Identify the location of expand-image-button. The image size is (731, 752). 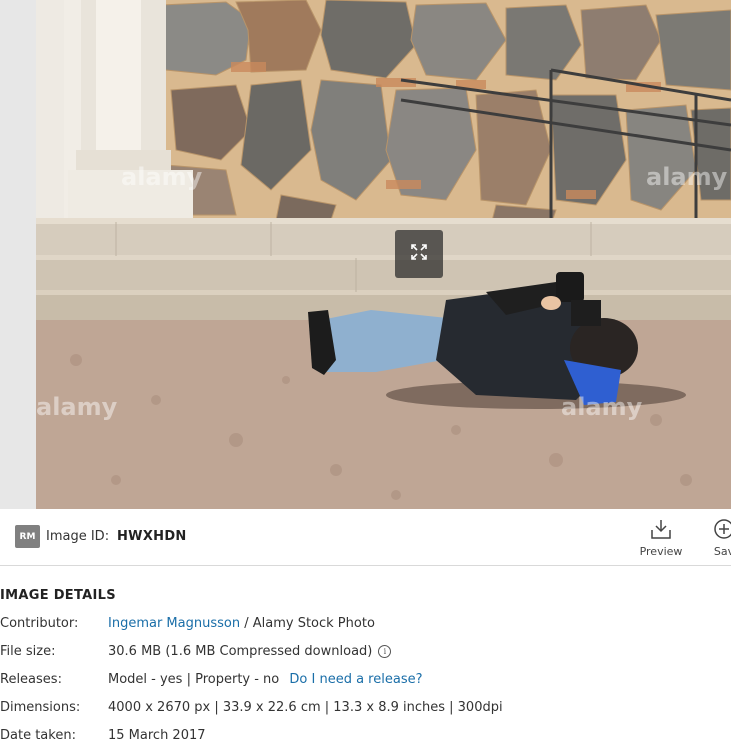
(419, 254).